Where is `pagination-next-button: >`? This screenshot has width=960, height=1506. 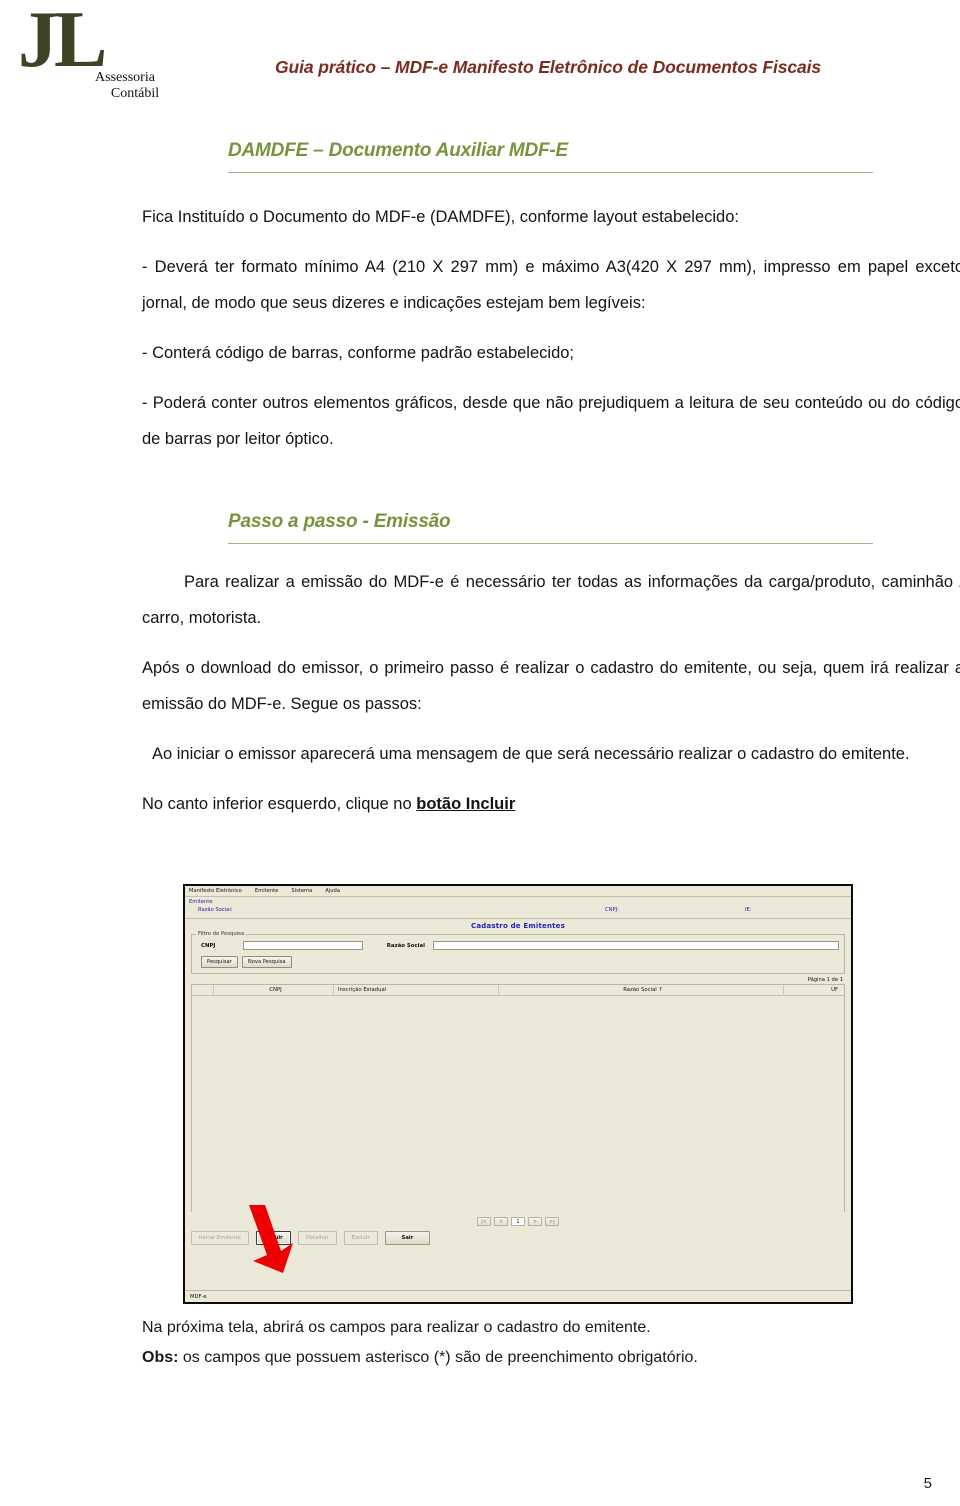 pagination-next-button: > is located at coordinates (535, 1221).